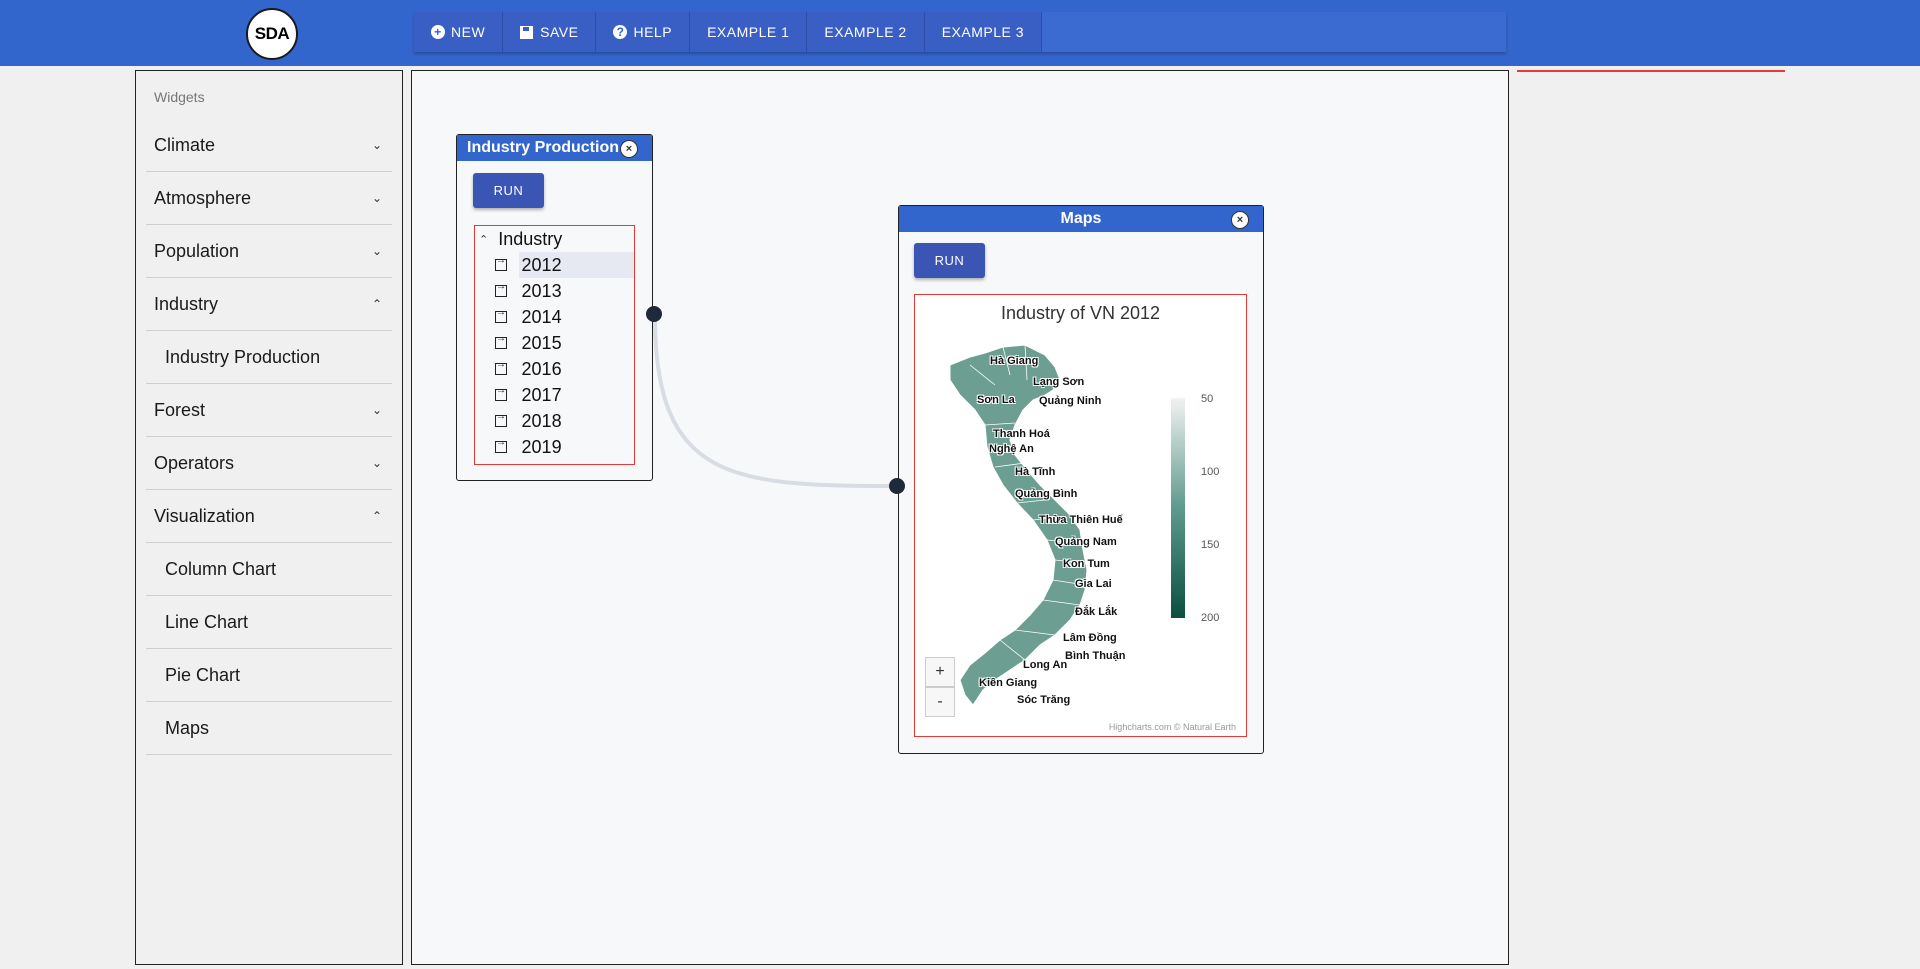 The image size is (1920, 969). What do you see at coordinates (1210, 472) in the screenshot?
I see `legend-tick: 100` at bounding box center [1210, 472].